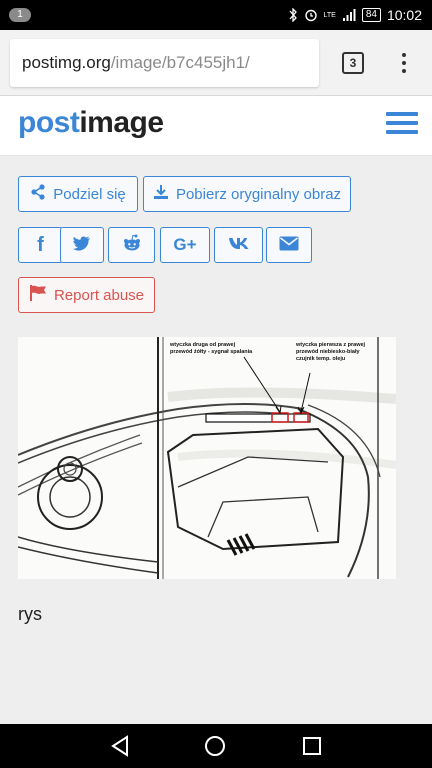  What do you see at coordinates (404, 15) in the screenshot?
I see `clock: 10:02` at bounding box center [404, 15].